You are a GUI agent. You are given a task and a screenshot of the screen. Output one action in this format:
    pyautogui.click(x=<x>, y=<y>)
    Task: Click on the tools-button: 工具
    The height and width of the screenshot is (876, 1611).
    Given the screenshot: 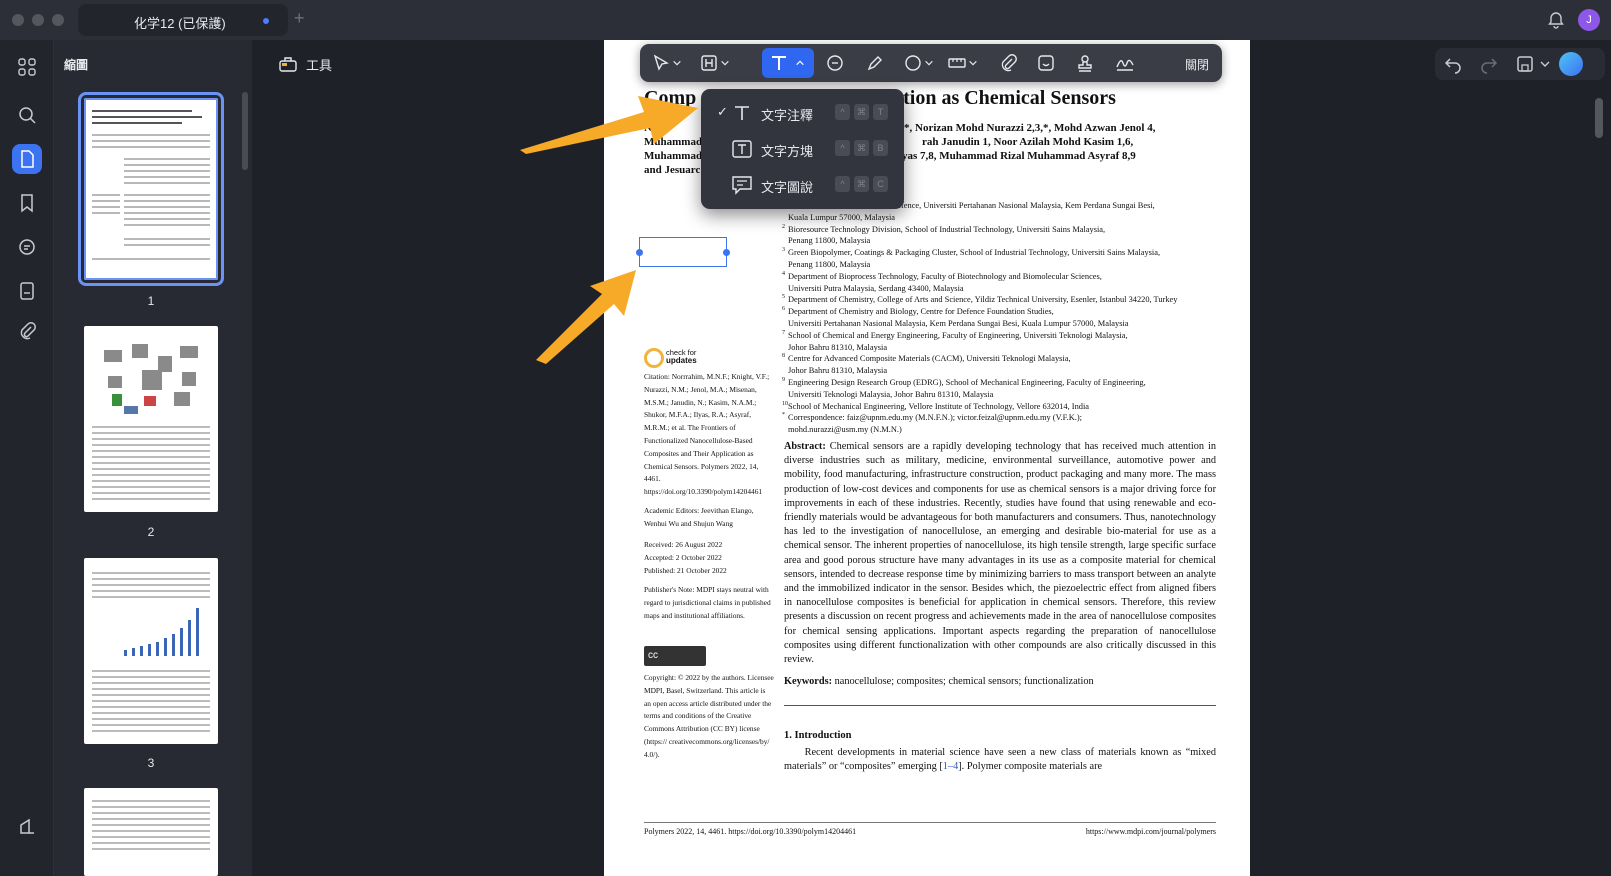 What is the action you would take?
    pyautogui.click(x=305, y=64)
    